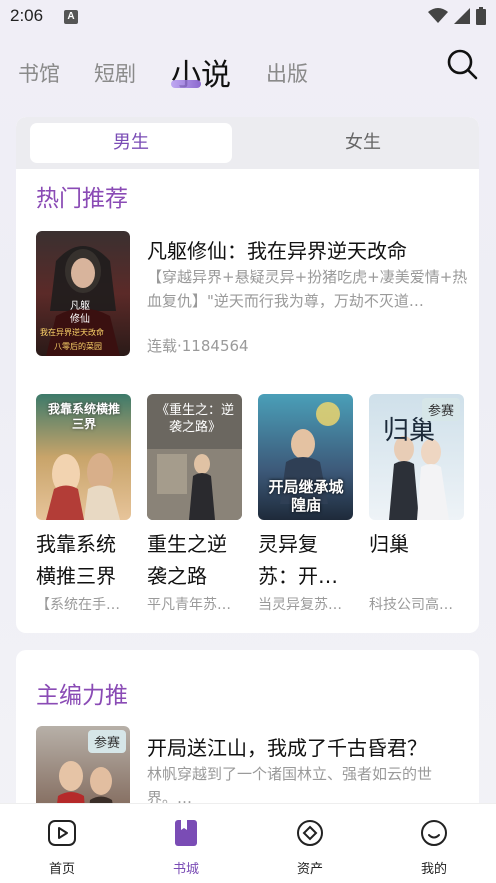 This screenshot has width=496, height=883. Describe the element at coordinates (186, 84) in the screenshot. I see `active-tab-indicator` at that location.